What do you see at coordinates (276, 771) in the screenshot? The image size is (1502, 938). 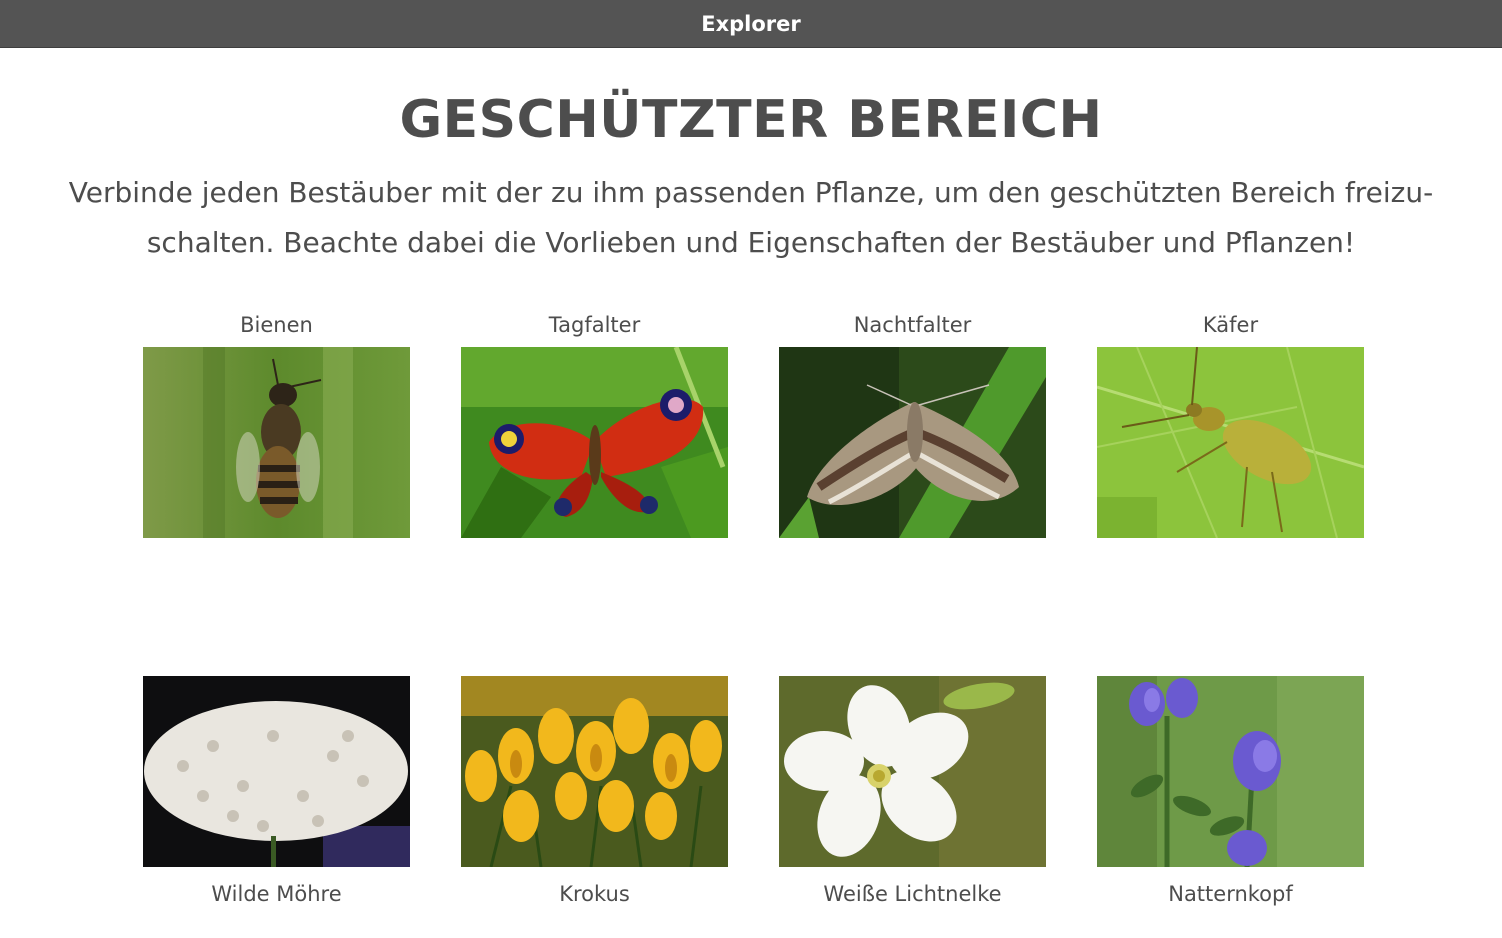 I see `wild-carrot-photo` at bounding box center [276, 771].